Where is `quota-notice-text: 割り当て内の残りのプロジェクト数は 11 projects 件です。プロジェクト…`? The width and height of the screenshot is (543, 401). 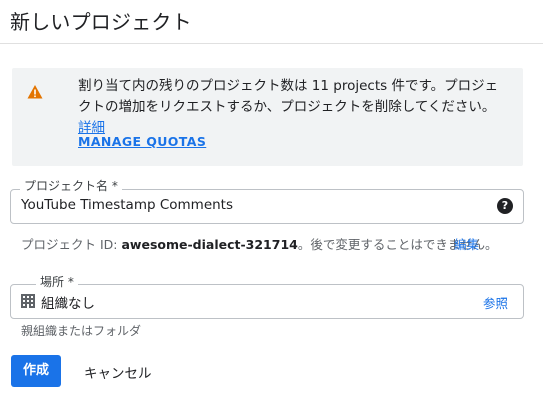
quota-notice-text: 割り当て内の残りのプロジェクト数は 11 projects 件です。プロジェクト… is located at coordinates (293, 107).